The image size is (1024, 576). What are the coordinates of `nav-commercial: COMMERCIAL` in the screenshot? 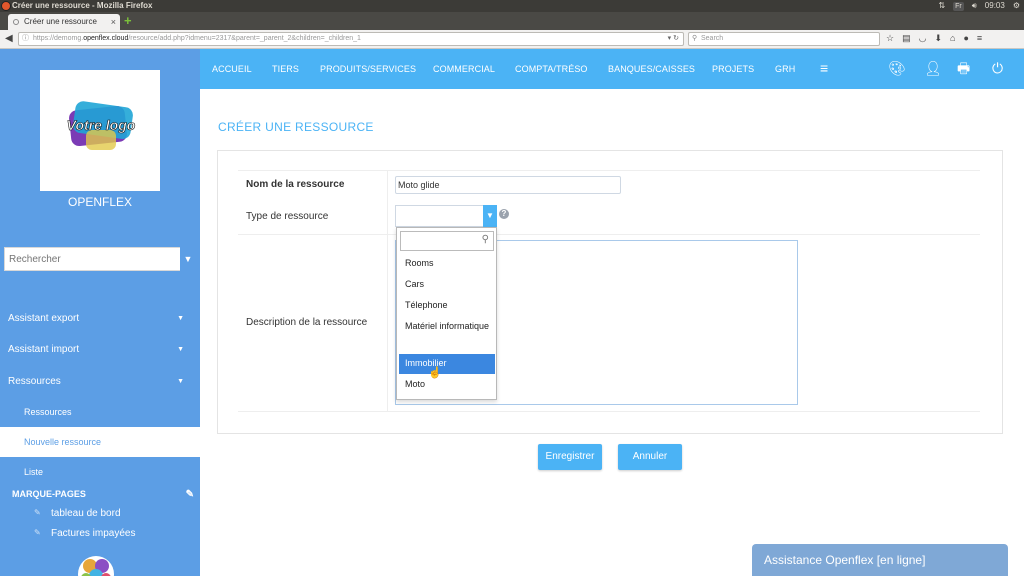 It's located at (464, 69).